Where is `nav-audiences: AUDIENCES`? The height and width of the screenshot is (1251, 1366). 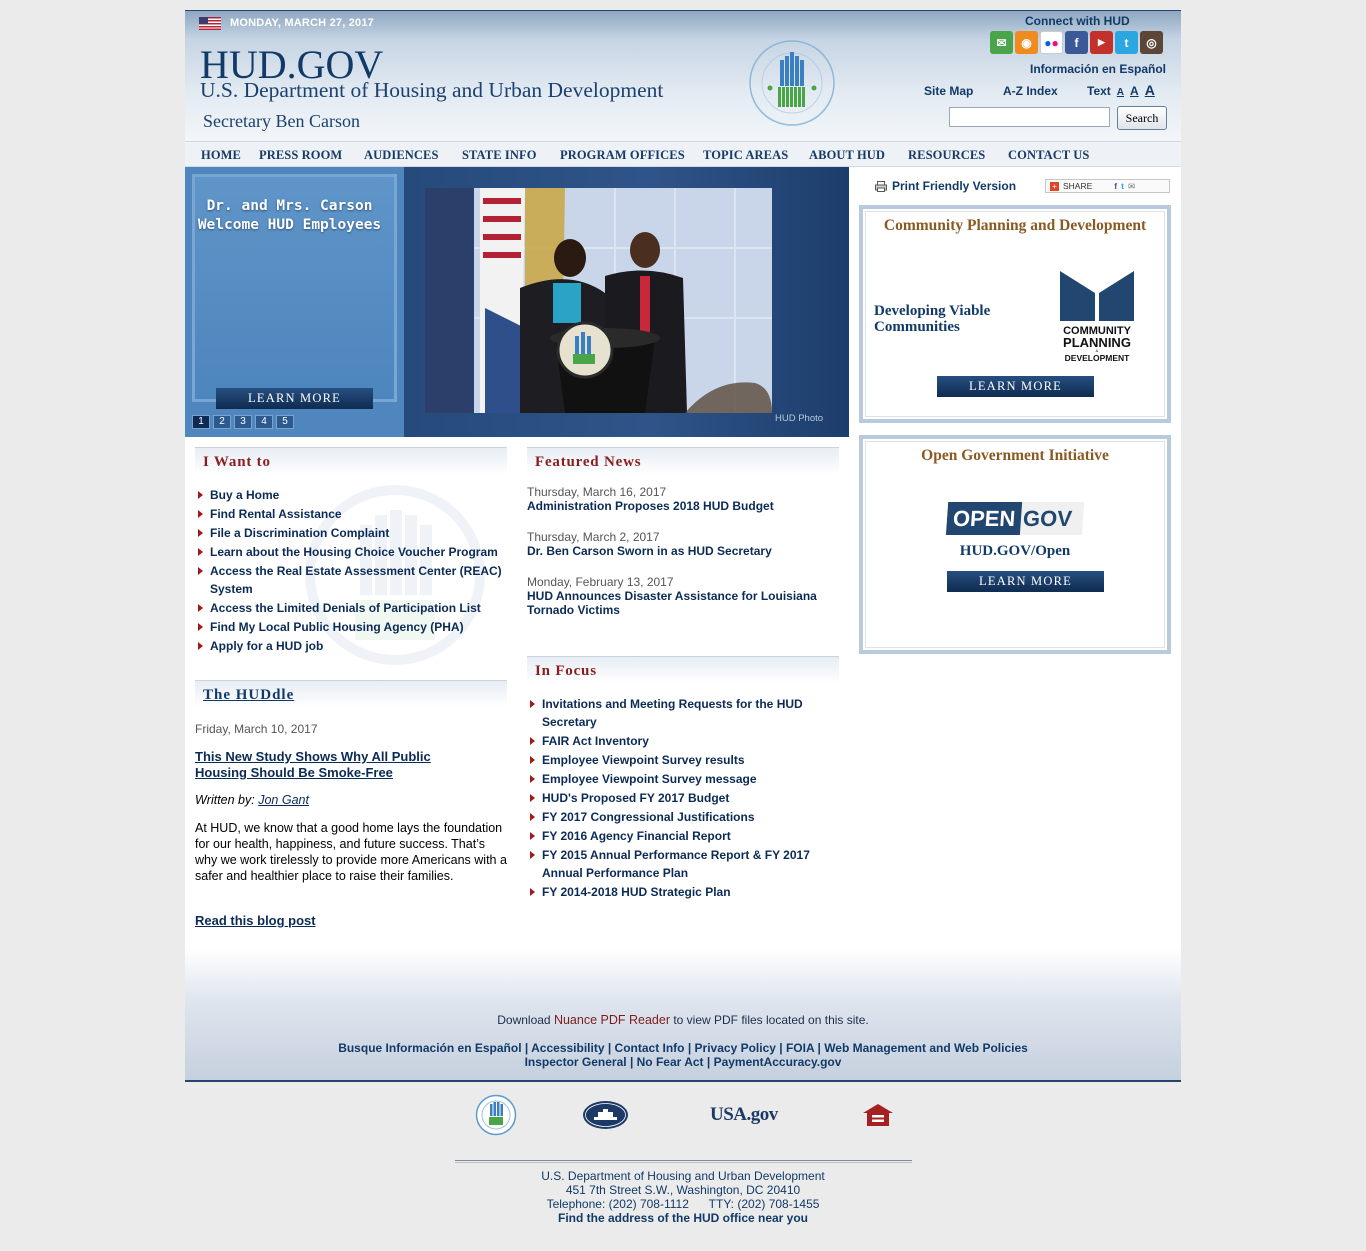
nav-audiences: AUDIENCES is located at coordinates (401, 155).